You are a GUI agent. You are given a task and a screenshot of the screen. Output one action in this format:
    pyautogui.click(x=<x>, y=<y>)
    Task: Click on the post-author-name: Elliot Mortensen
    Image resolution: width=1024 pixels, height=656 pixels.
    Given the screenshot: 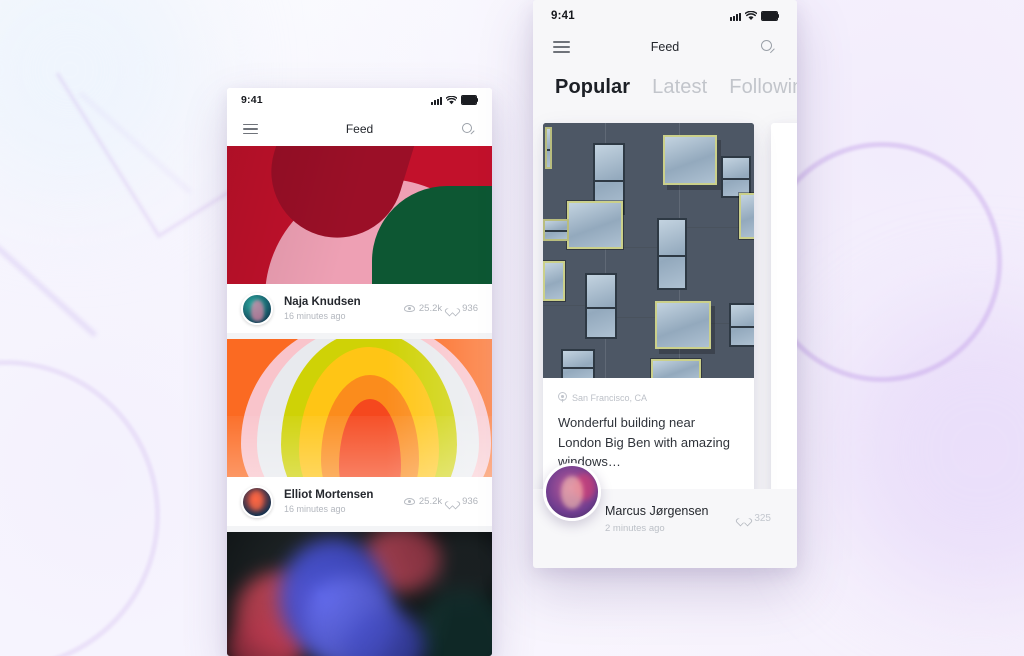 What is the action you would take?
    pyautogui.click(x=329, y=494)
    